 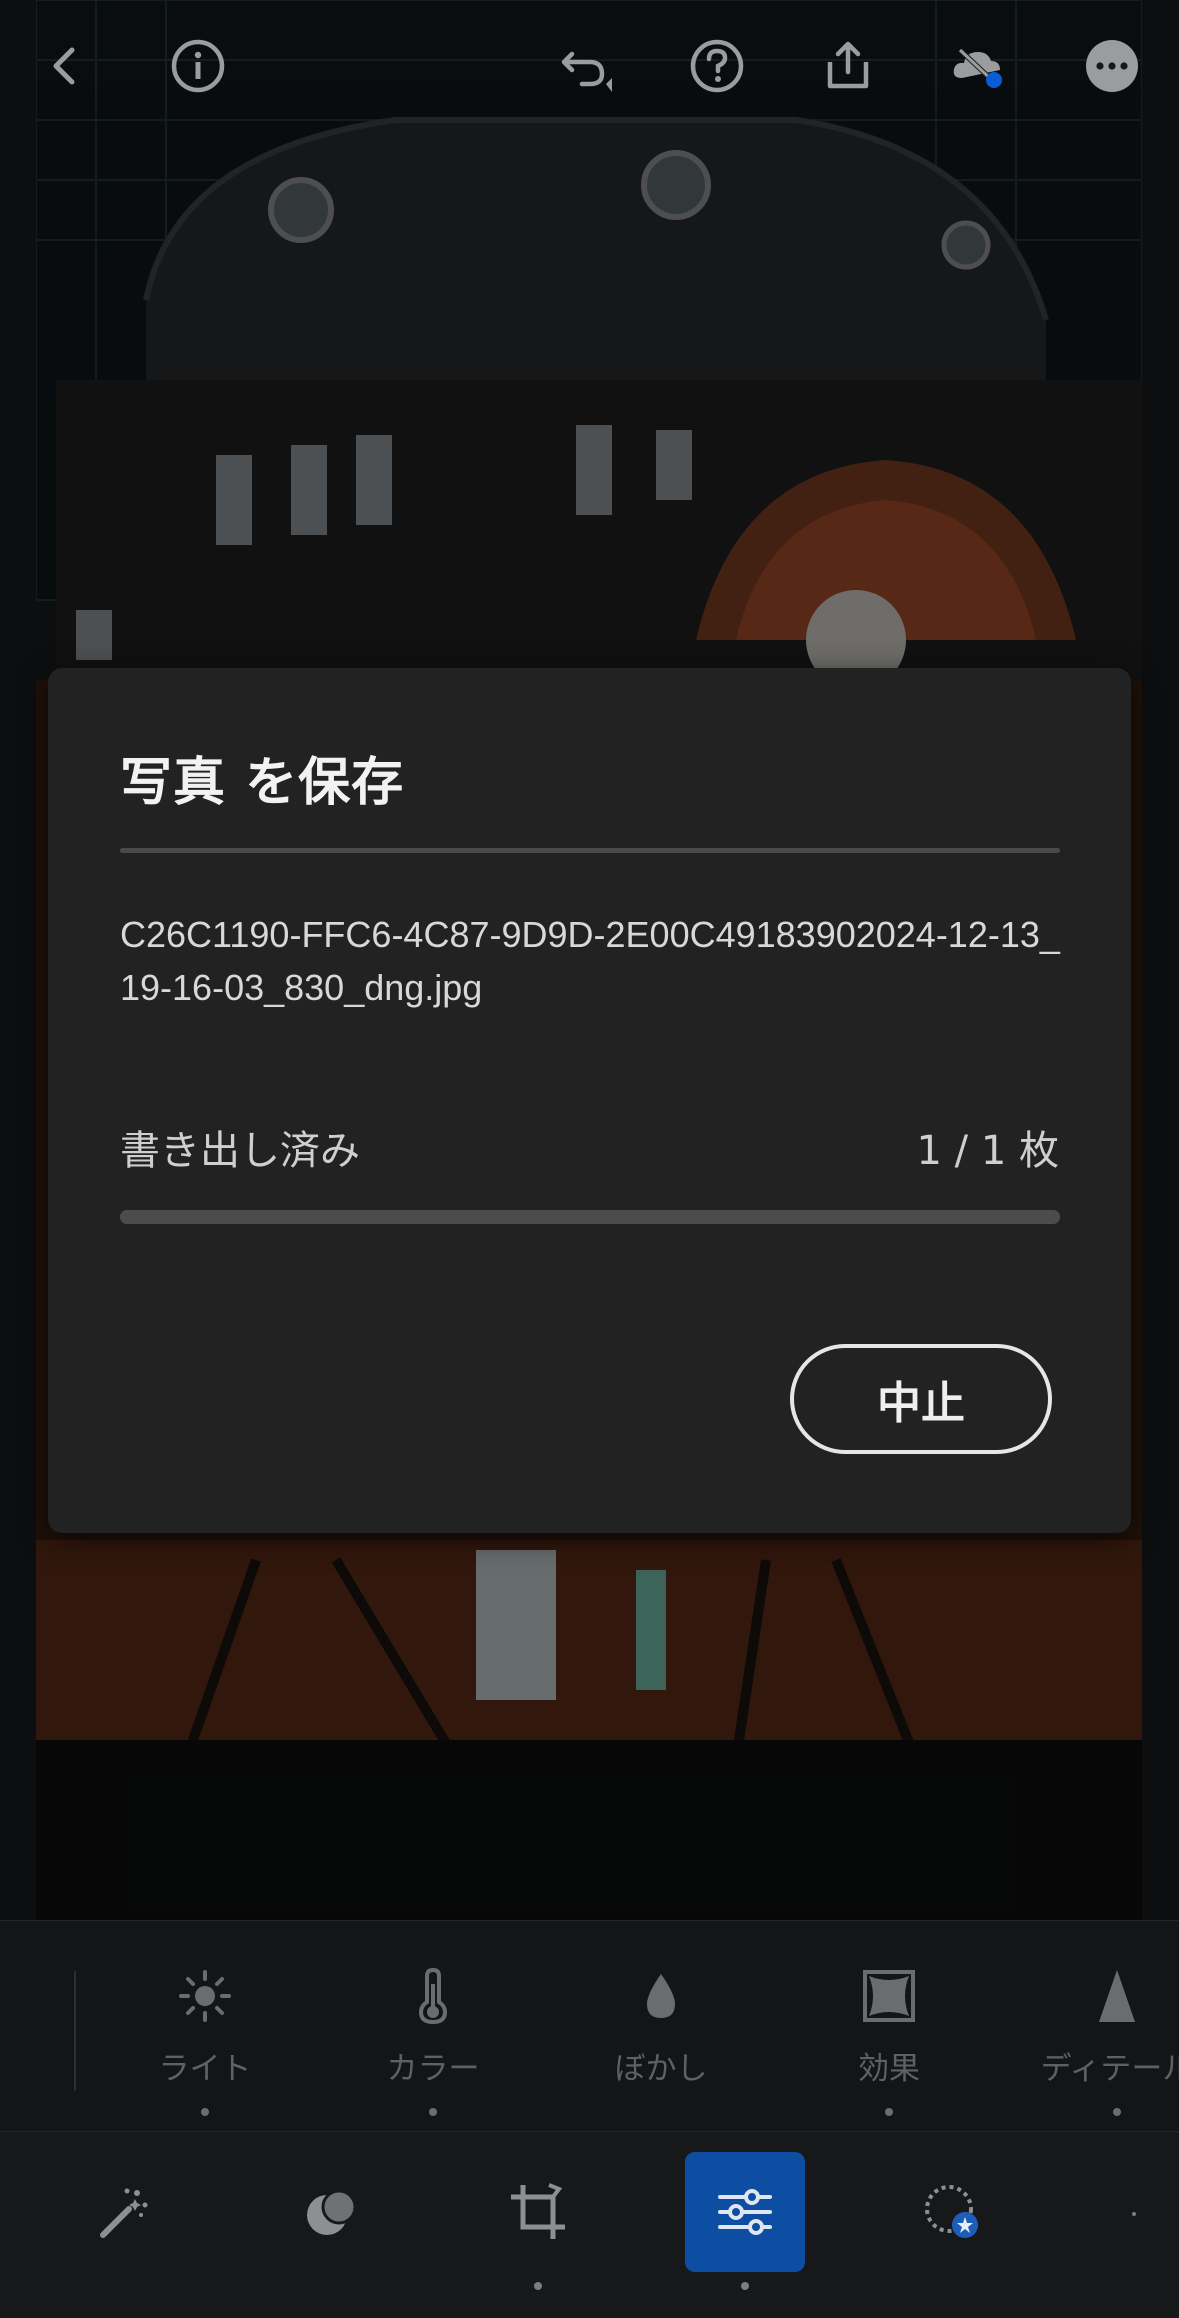 I want to click on export-count: 1 / 1 枚, so click(x=987, y=1151).